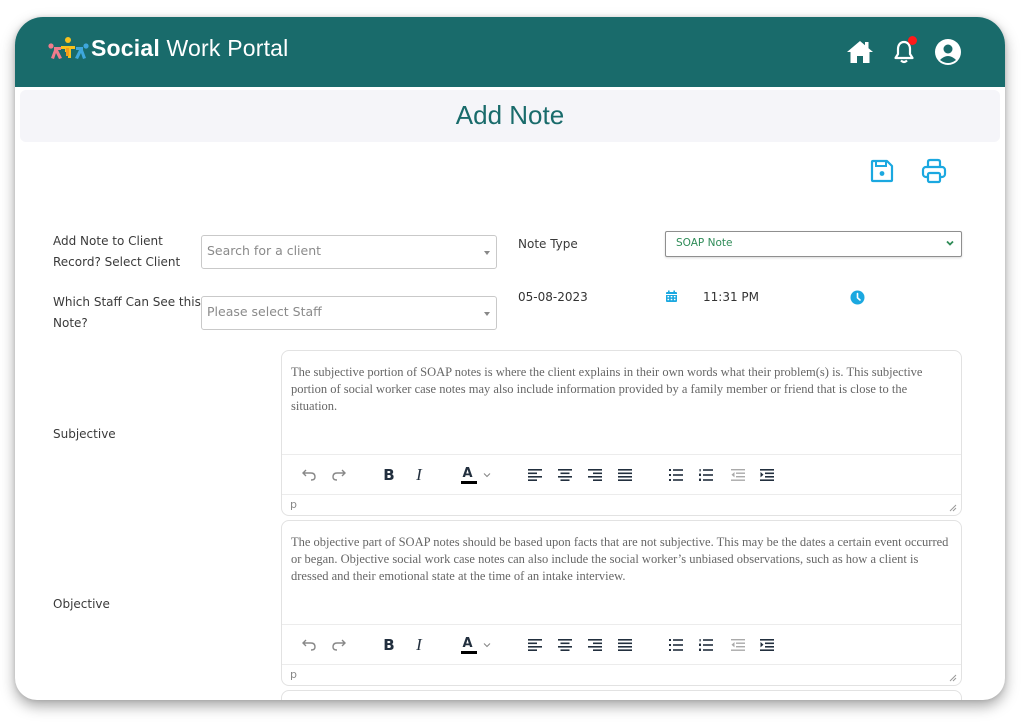 The image size is (1024, 725). What do you see at coordinates (857, 297) in the screenshot?
I see `clock-icon` at bounding box center [857, 297].